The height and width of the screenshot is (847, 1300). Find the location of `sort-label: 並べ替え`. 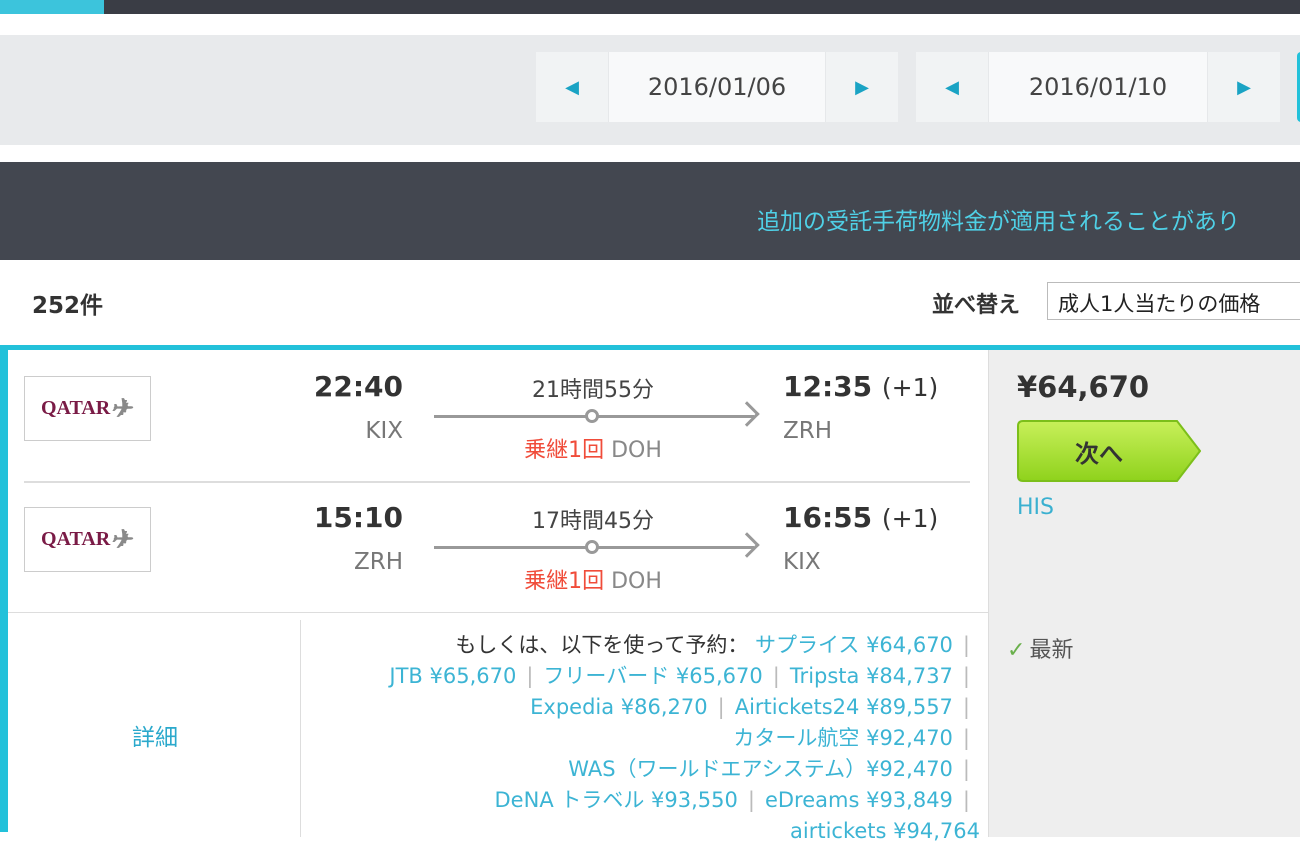

sort-label: 並べ替え is located at coordinates (976, 305).